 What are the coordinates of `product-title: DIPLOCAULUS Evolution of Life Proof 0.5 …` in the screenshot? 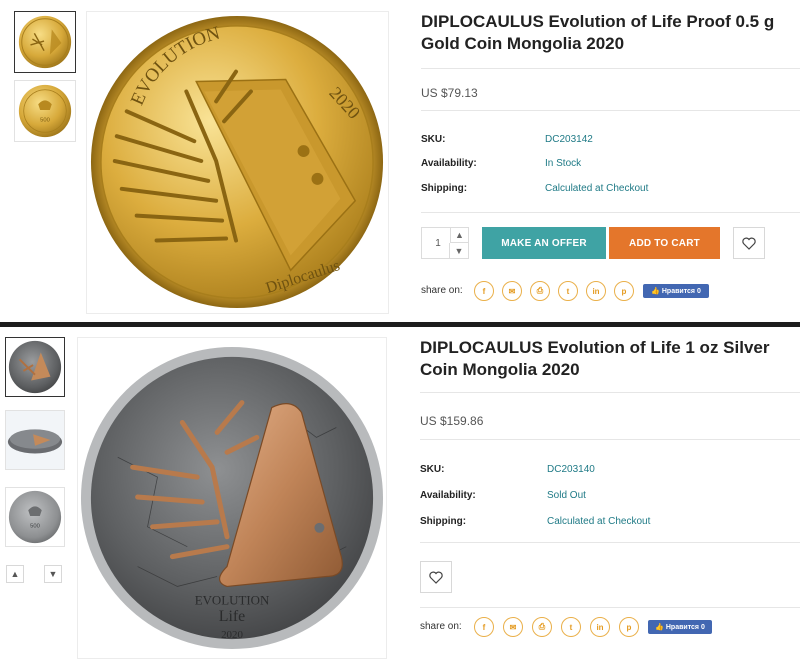 It's located at (598, 32).